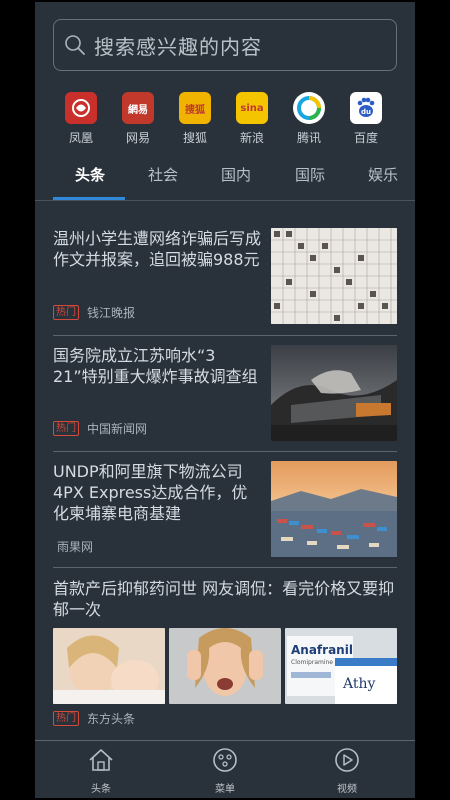  Describe the element at coordinates (75, 45) in the screenshot. I see `search-icon` at that location.